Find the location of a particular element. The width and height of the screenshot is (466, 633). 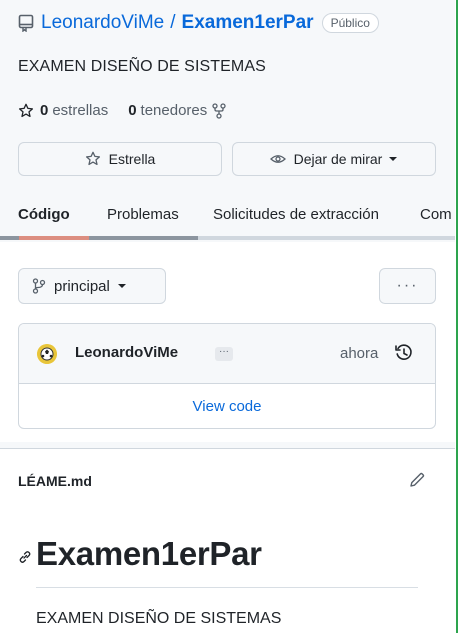

right-edge is located at coordinates (460, 316).